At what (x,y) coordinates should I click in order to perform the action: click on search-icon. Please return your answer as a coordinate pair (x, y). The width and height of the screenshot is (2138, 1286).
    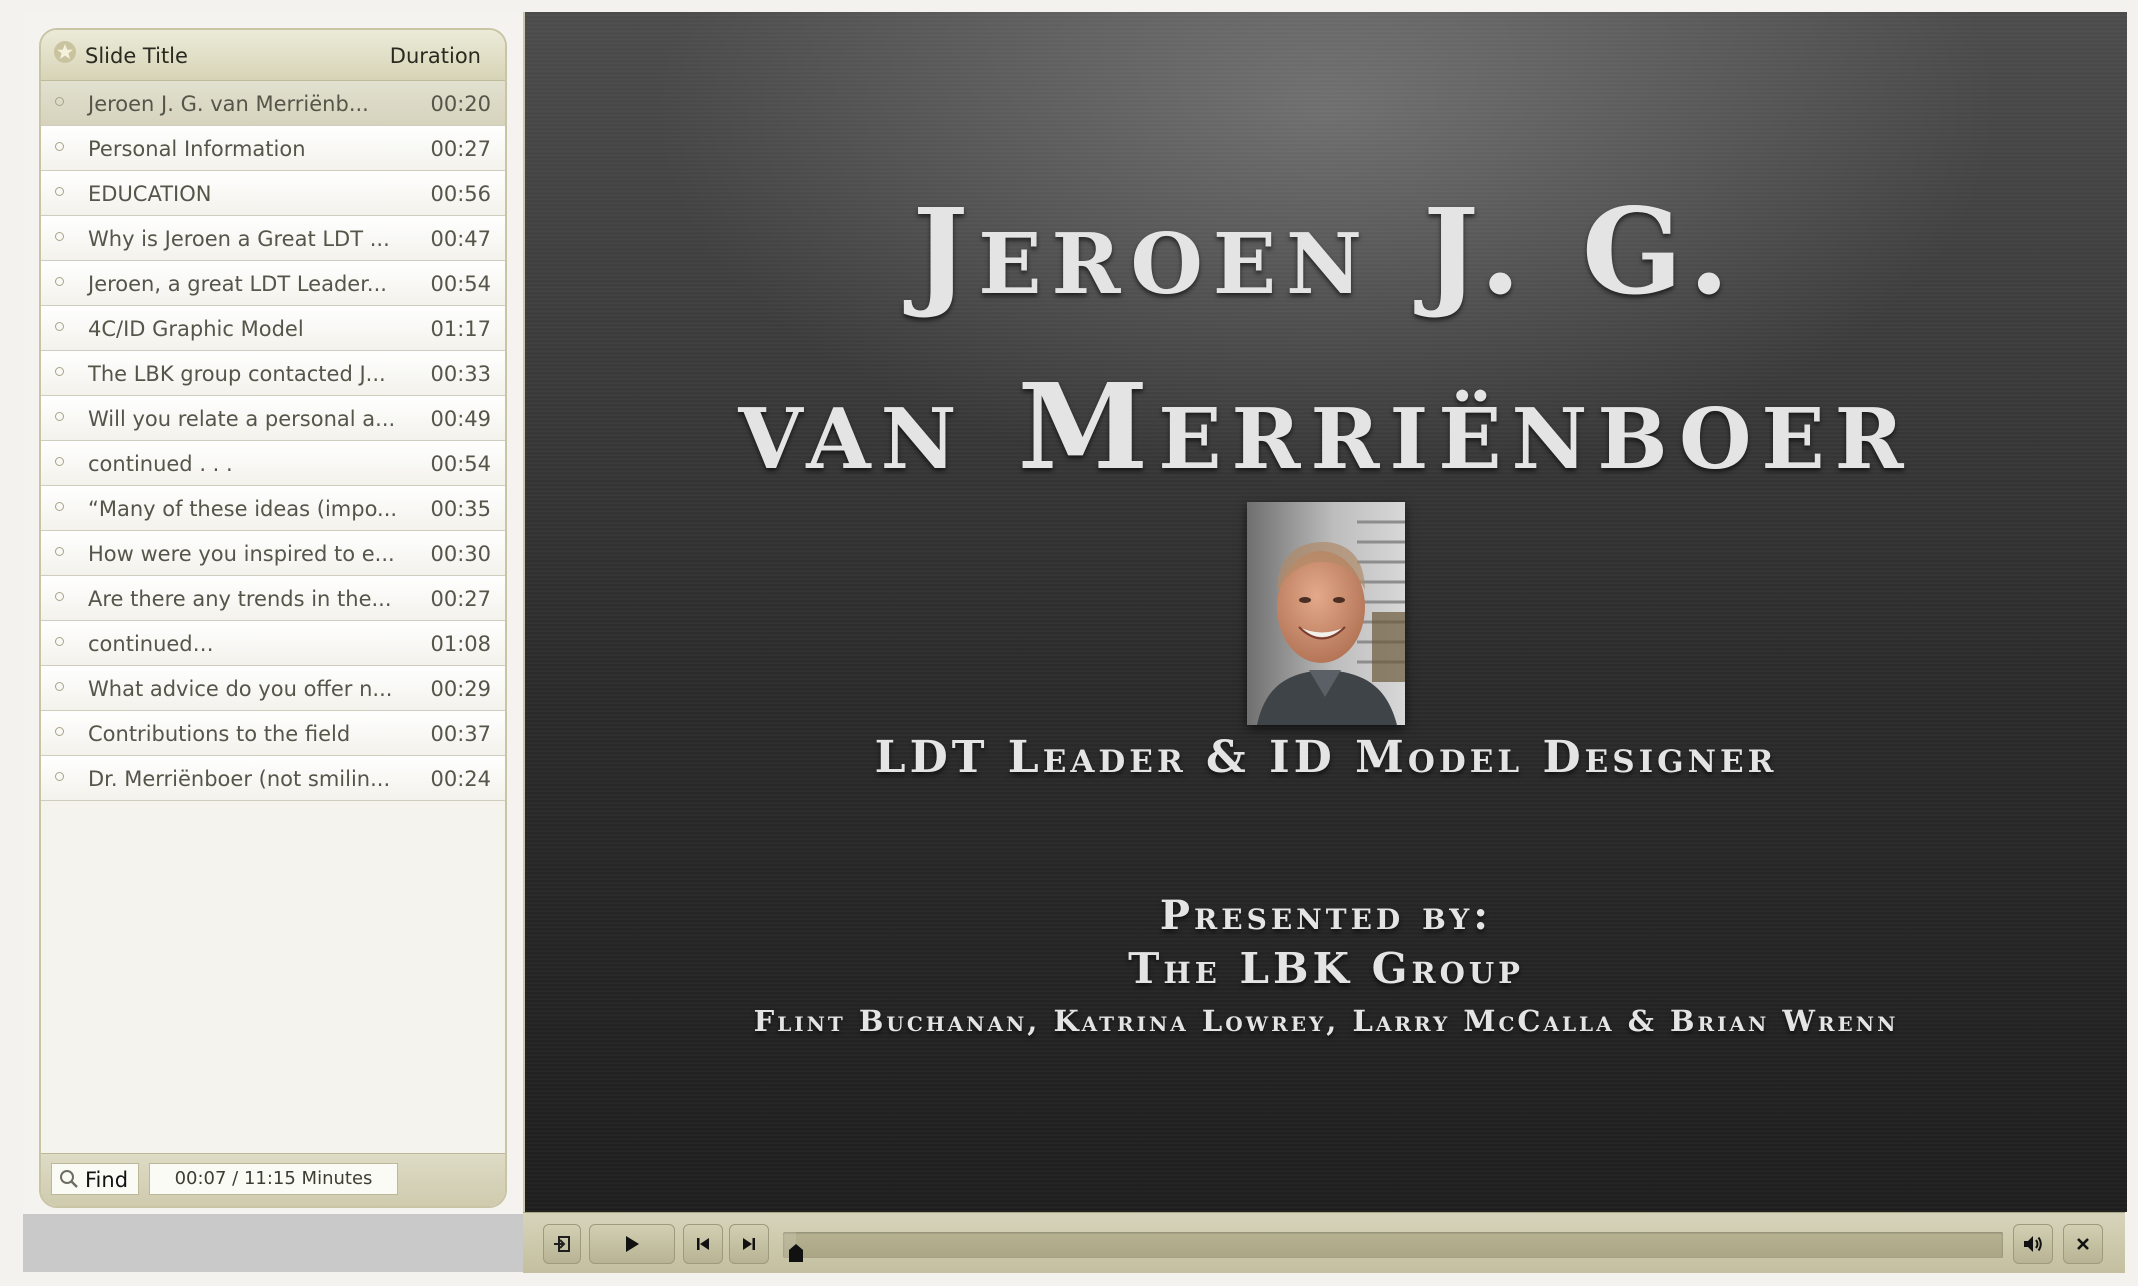
    Looking at the image, I should click on (69, 1179).